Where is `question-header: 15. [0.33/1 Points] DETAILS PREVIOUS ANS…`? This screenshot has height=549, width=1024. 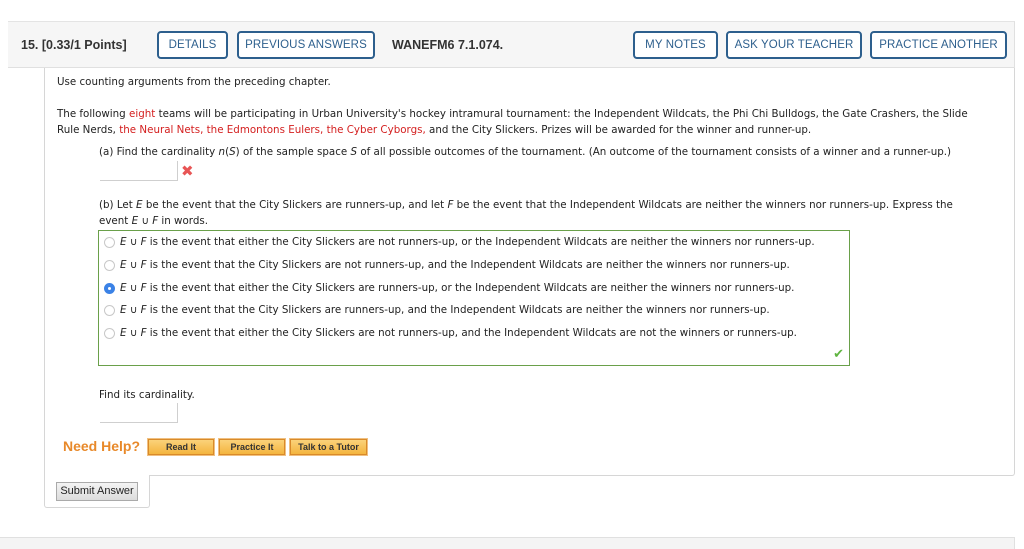
question-header: 15. [0.33/1 Points] DETAILS PREVIOUS ANS… is located at coordinates (511, 44).